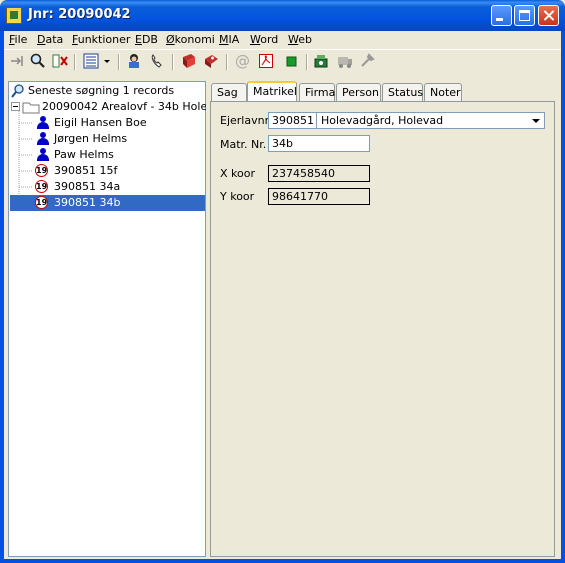 This screenshot has width=565, height=563. Describe the element at coordinates (50, 39) in the screenshot. I see `menu-data: Data` at that location.